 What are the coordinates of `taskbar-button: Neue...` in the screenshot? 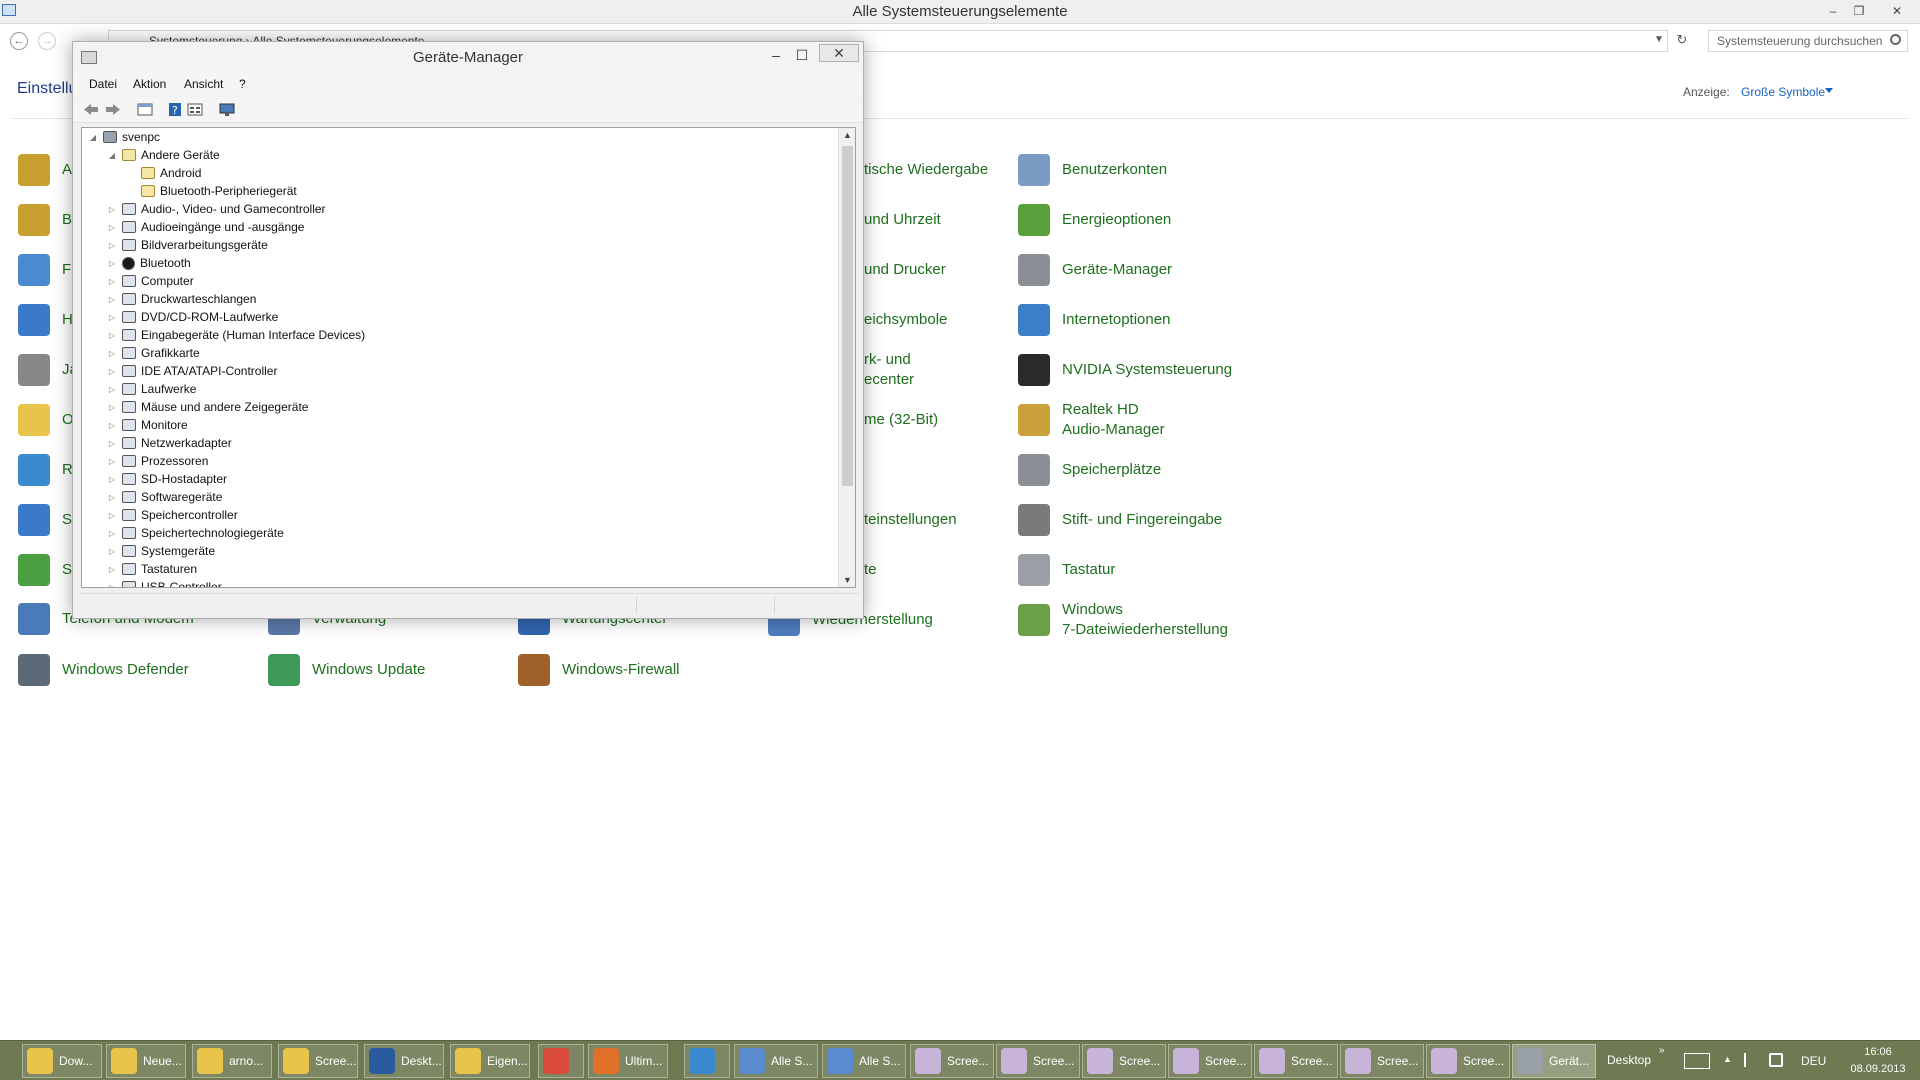 It's located at (146, 1061).